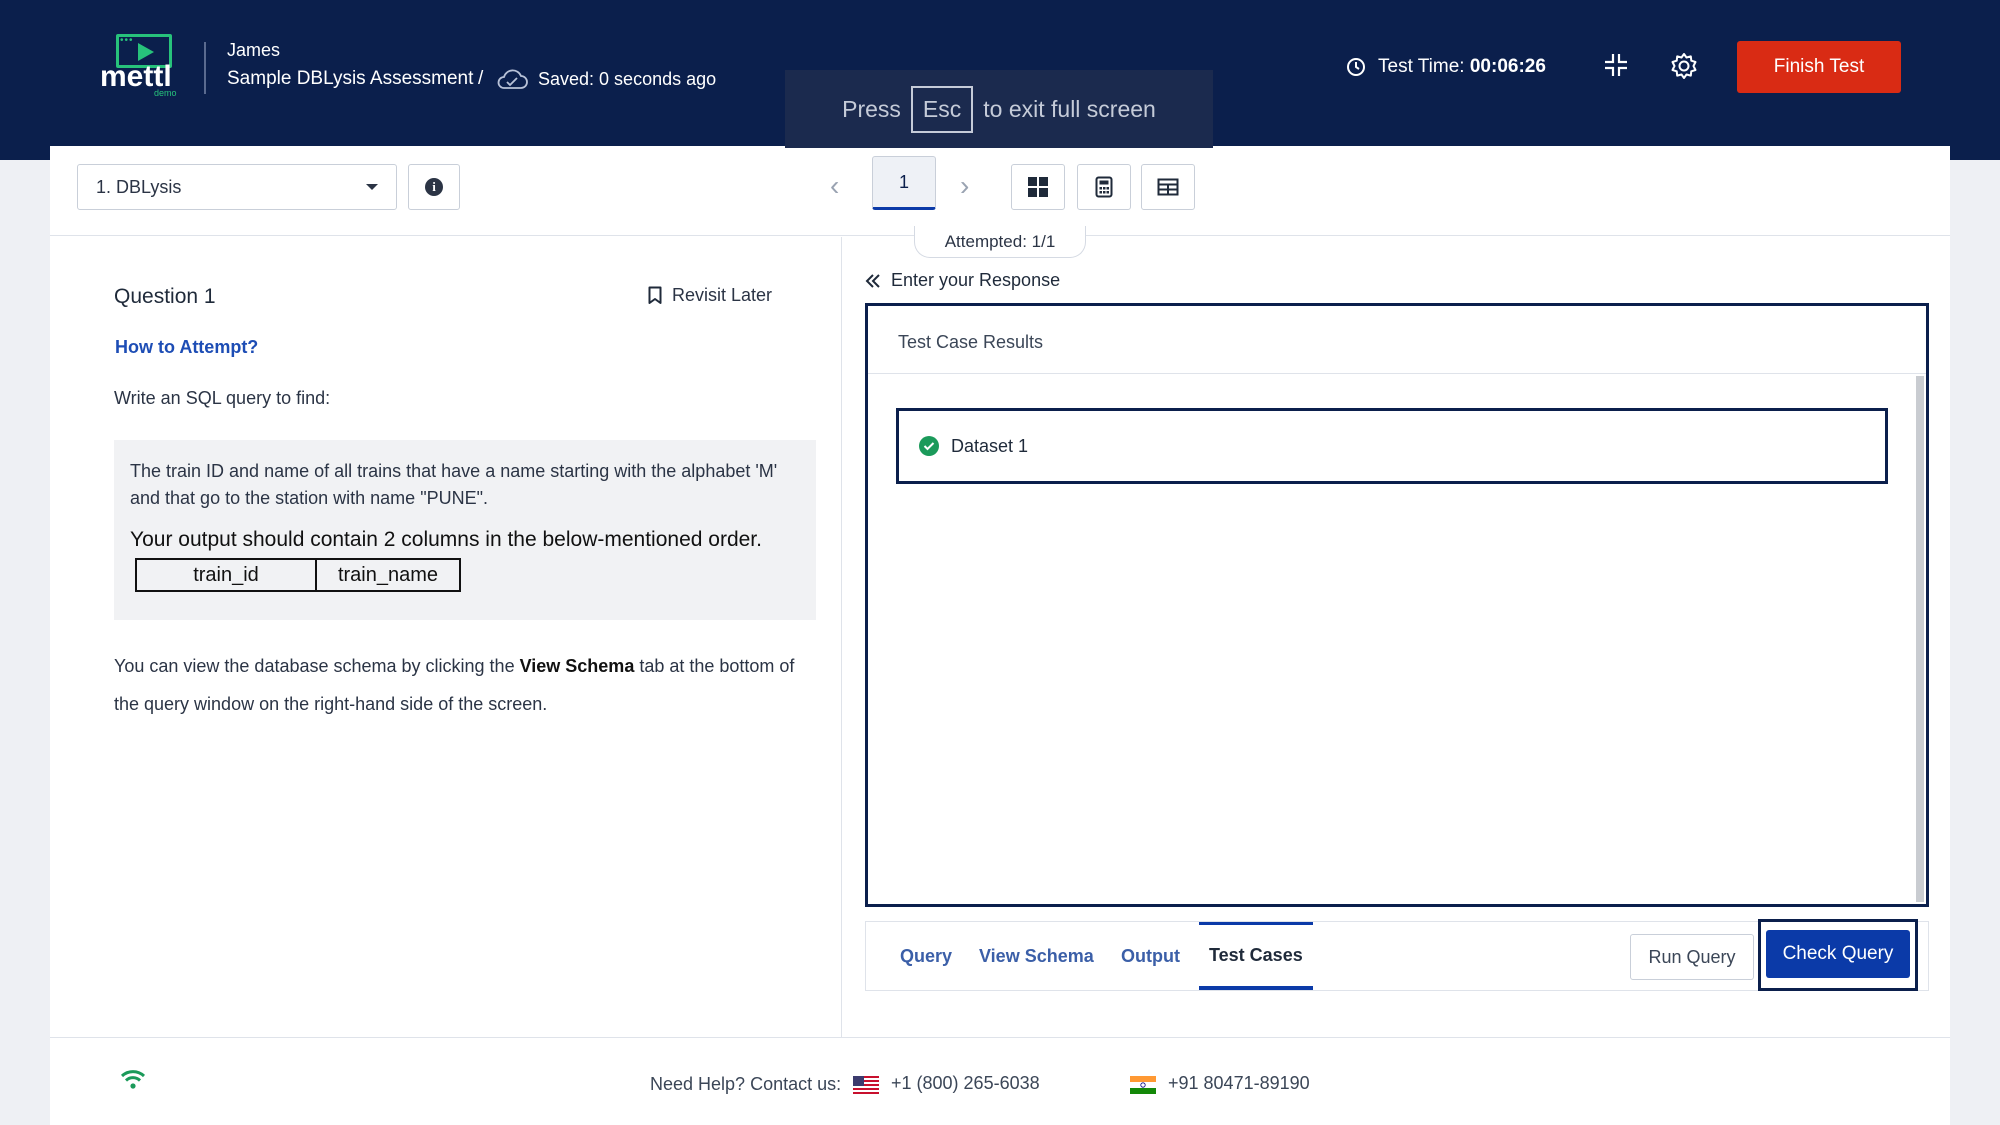 The image size is (2000, 1125). What do you see at coordinates (872, 280) in the screenshot?
I see `collapse-left-icon` at bounding box center [872, 280].